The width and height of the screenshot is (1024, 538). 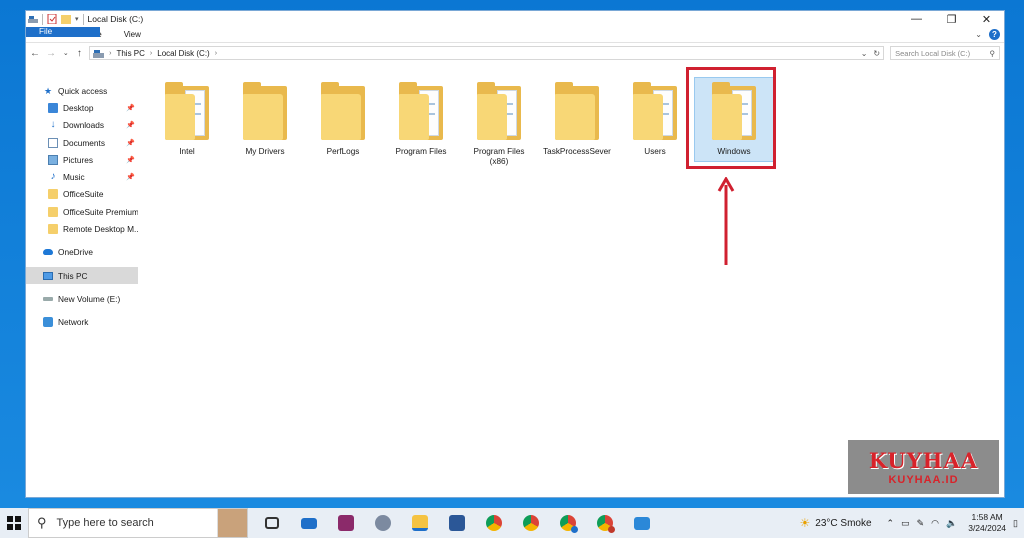 What do you see at coordinates (923, 460) in the screenshot?
I see `watermark-title: KUYHAA` at bounding box center [923, 460].